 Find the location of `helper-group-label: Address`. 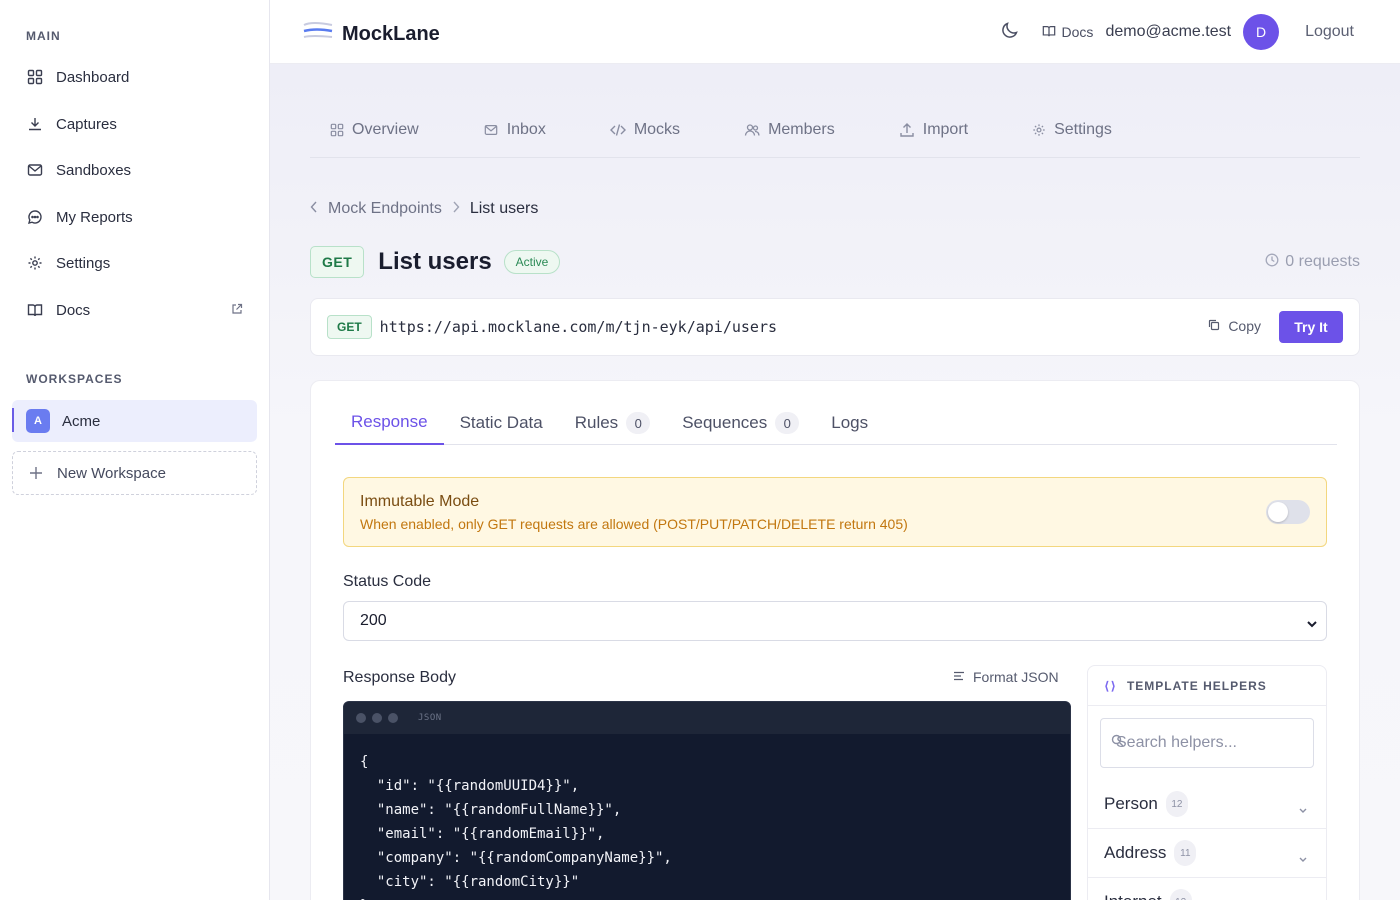

helper-group-label: Address is located at coordinates (1135, 852).